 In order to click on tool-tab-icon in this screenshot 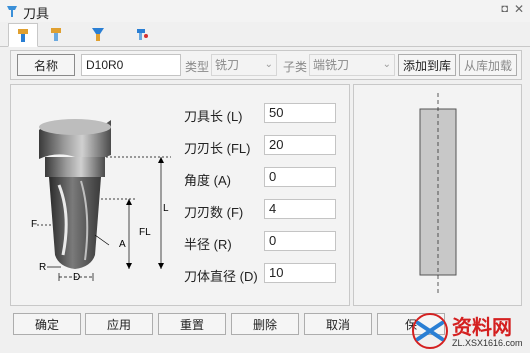, I will do `click(23, 35)`.